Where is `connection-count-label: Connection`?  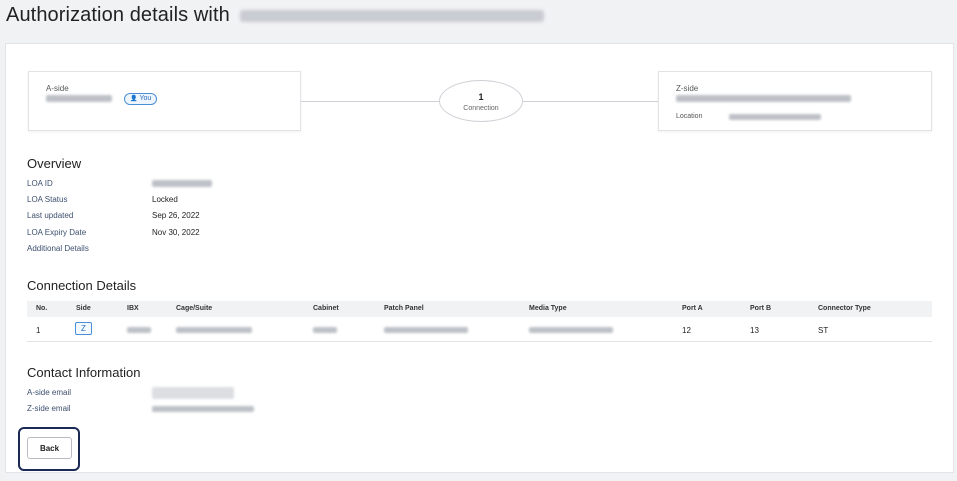
connection-count-label: Connection is located at coordinates (481, 108).